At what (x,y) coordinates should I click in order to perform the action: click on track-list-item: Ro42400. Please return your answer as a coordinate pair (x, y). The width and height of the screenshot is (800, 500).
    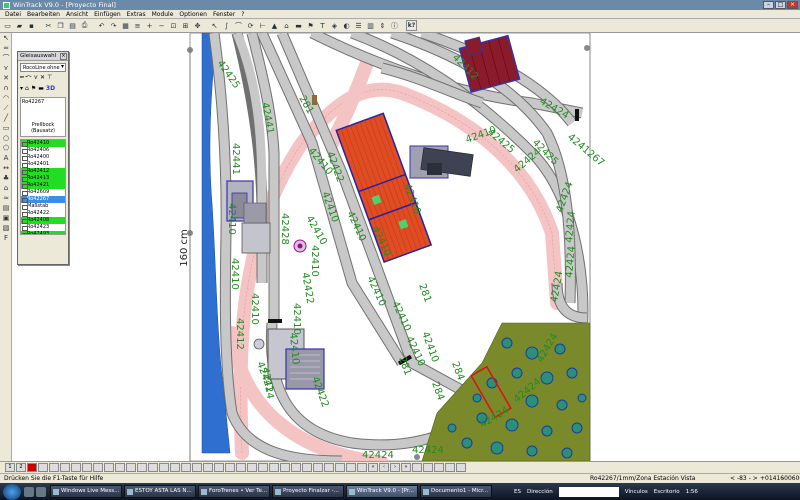
    Looking at the image, I should click on (43, 157).